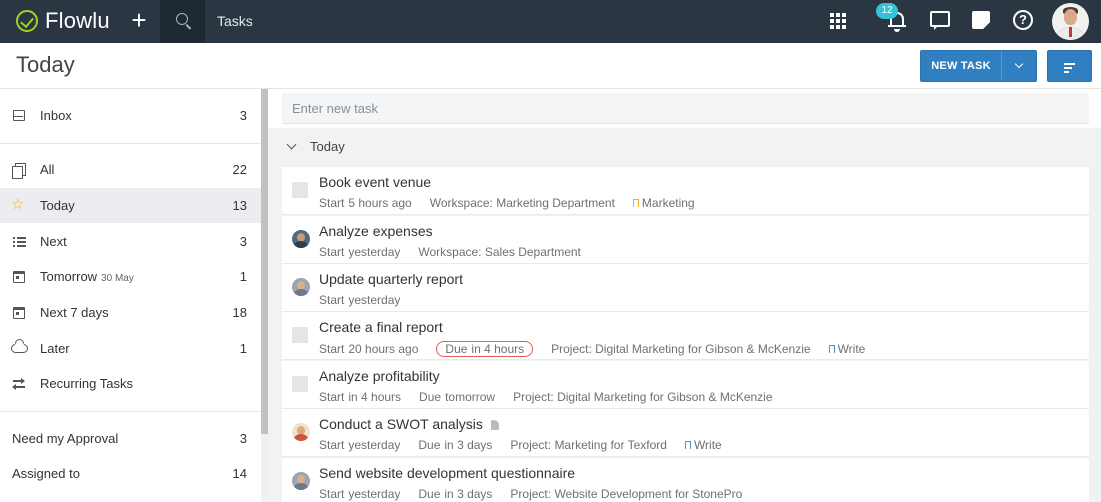 The image size is (1101, 502). I want to click on help-icon: ?, so click(1023, 20).